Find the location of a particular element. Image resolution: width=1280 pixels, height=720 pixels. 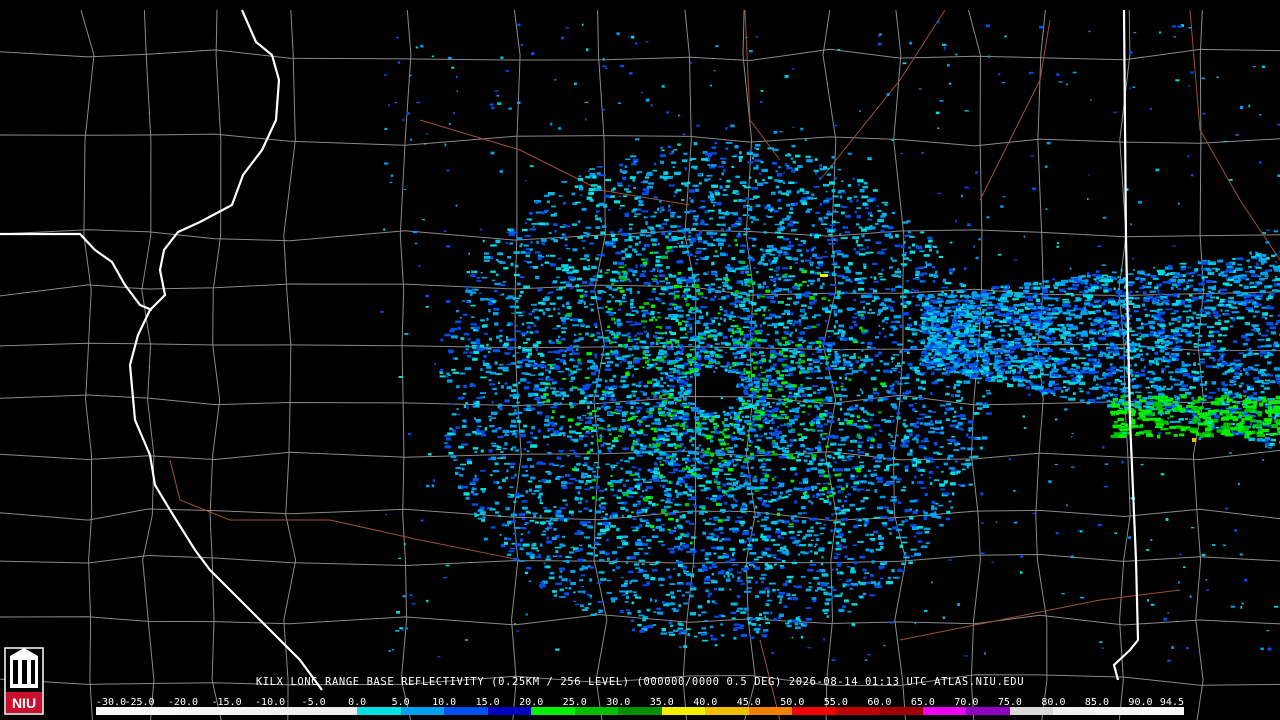

logo-text: NIU is located at coordinates (24, 703).